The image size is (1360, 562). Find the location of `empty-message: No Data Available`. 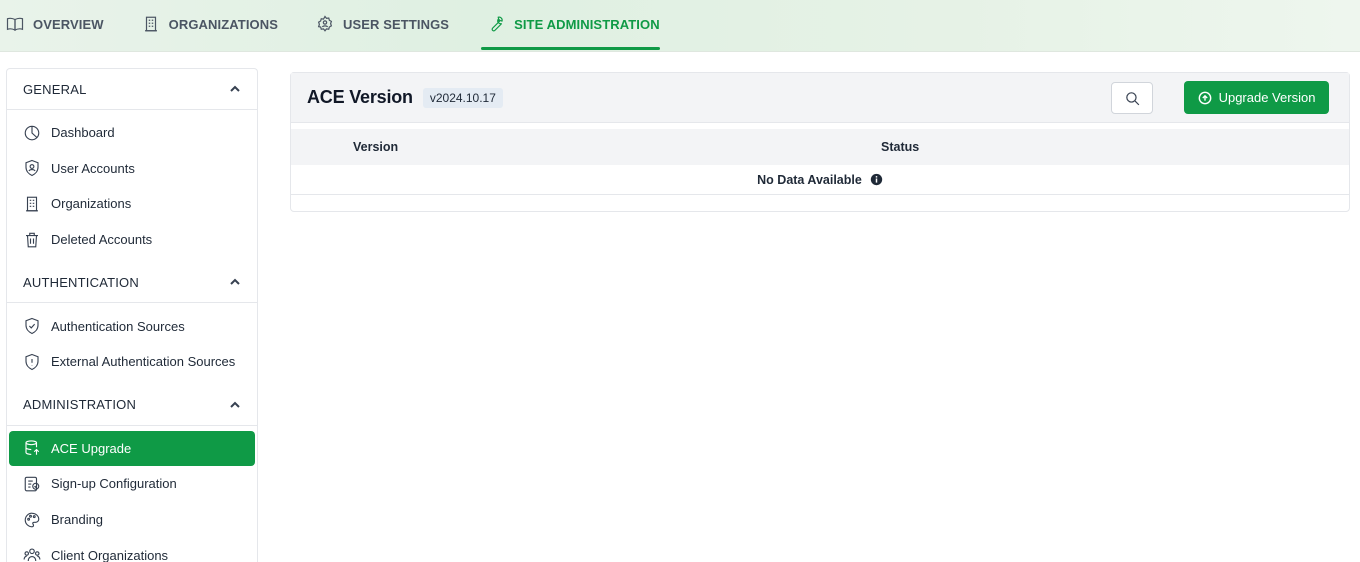

empty-message: No Data Available is located at coordinates (809, 179).